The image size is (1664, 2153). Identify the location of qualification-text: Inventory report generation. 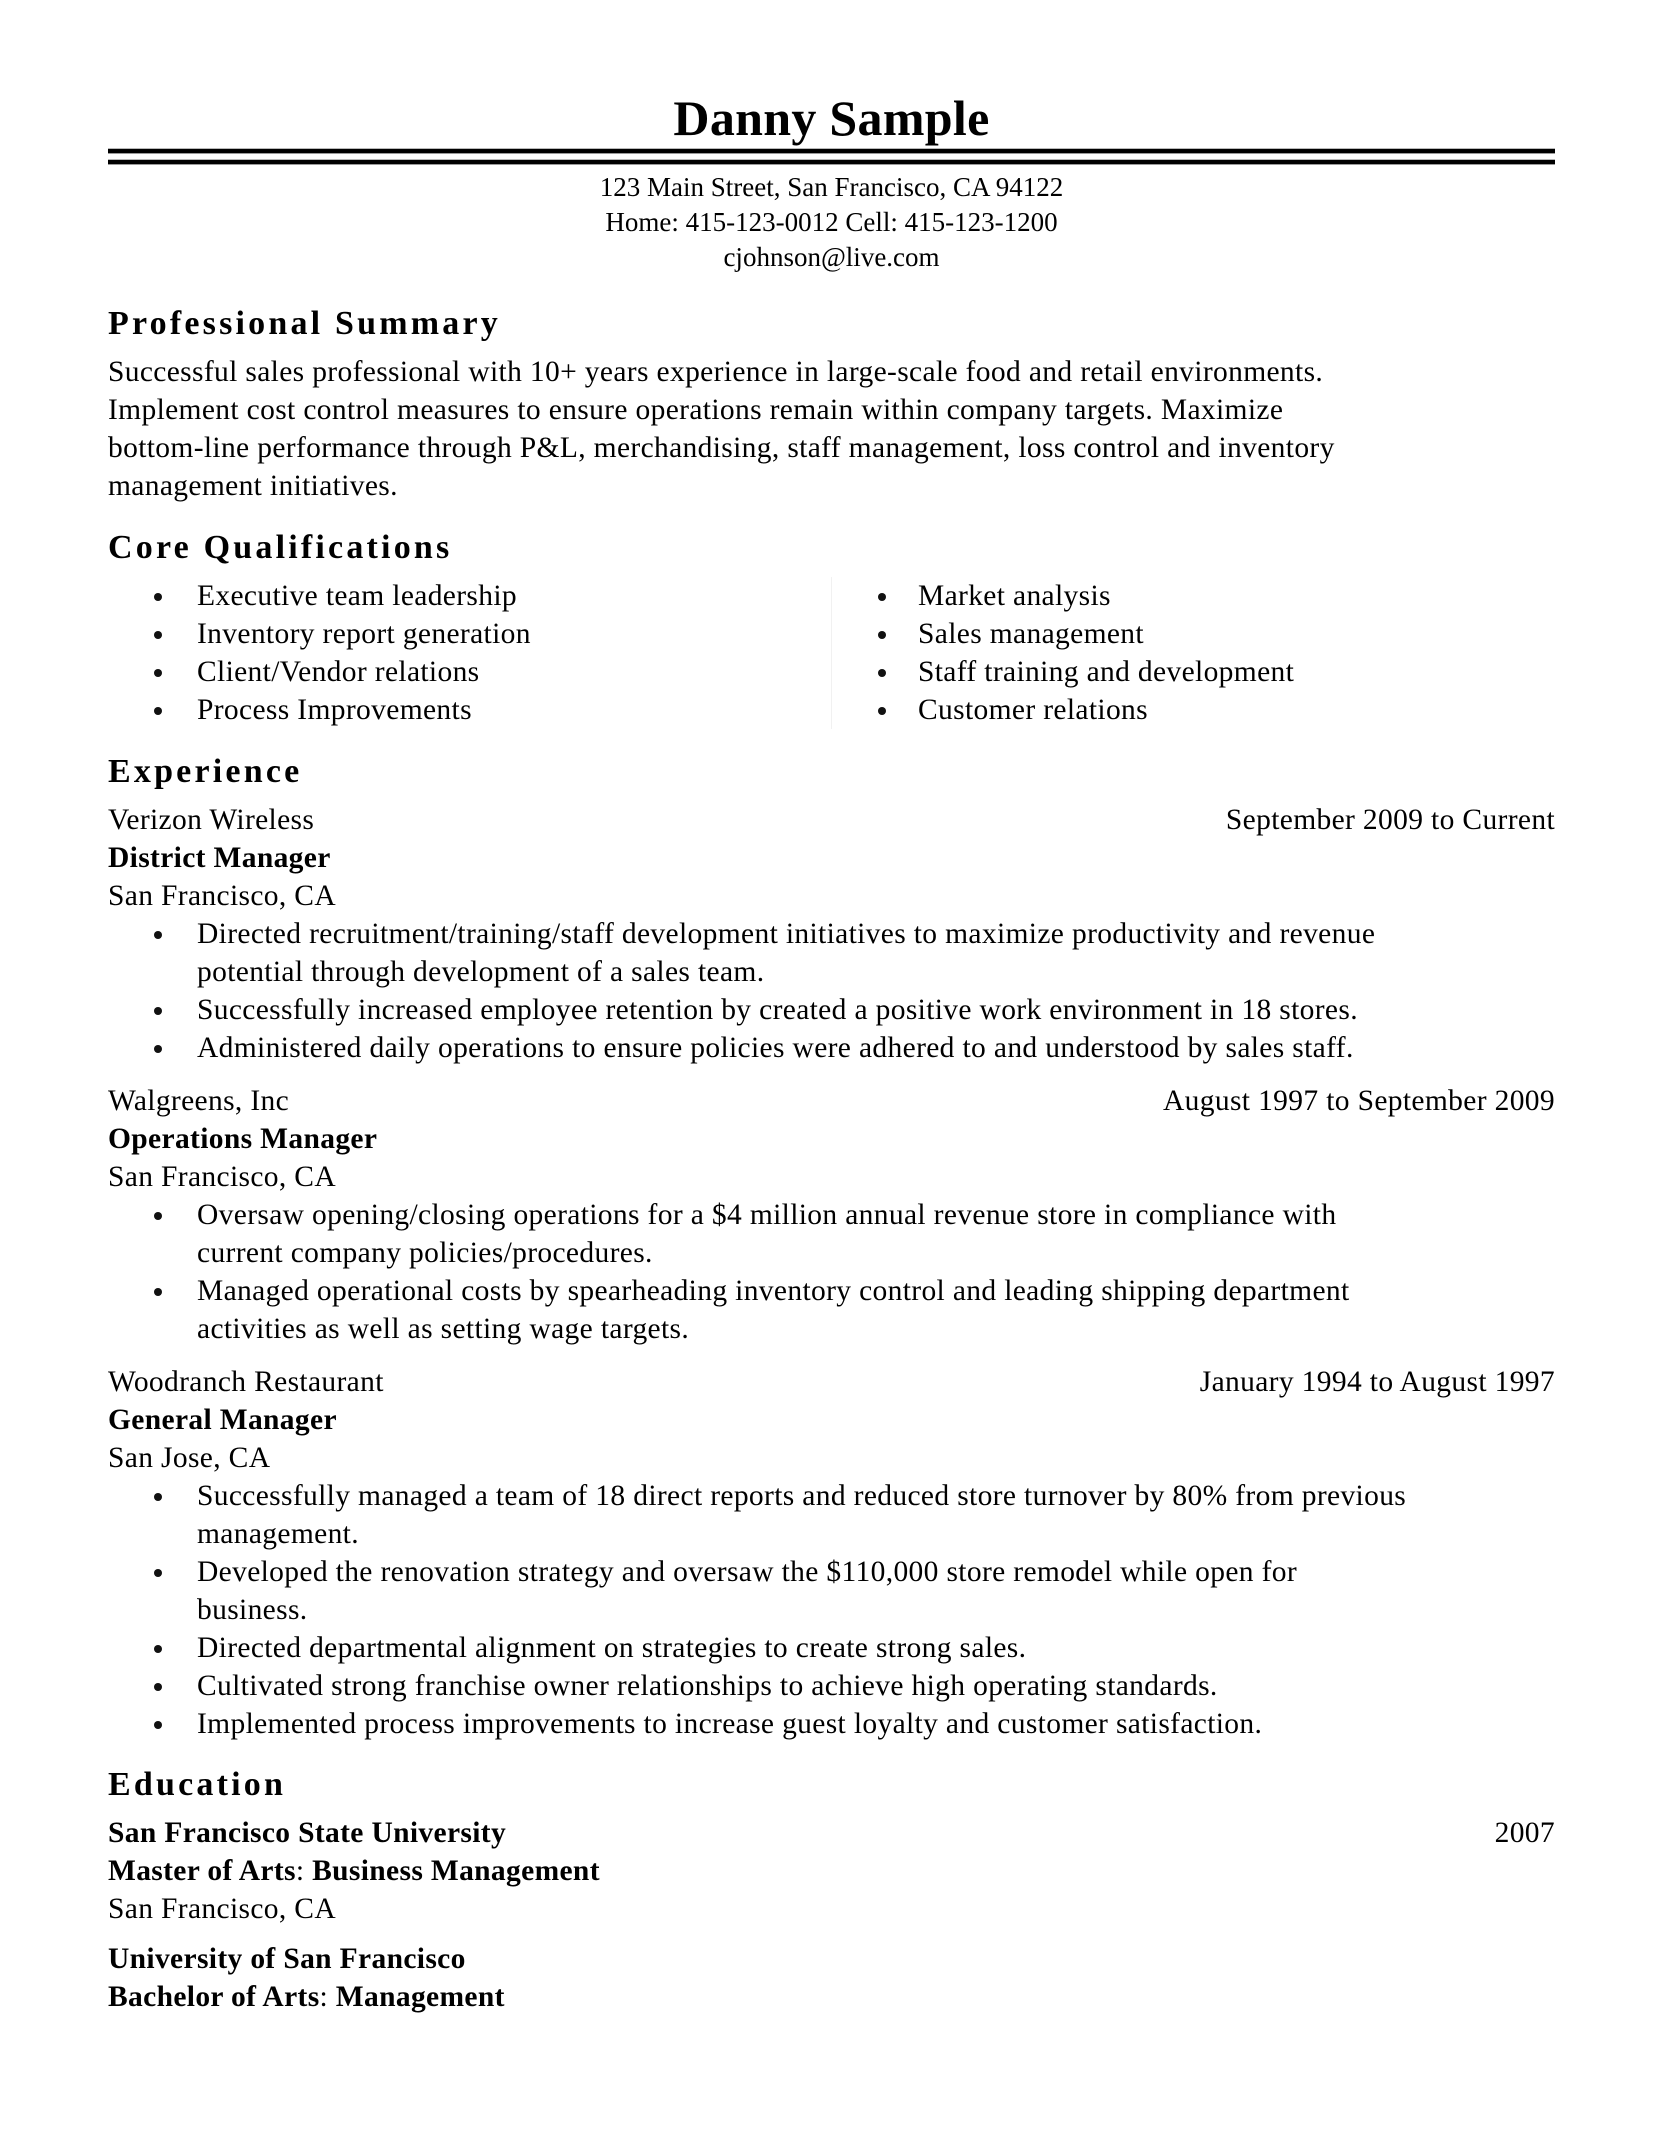
(364, 634).